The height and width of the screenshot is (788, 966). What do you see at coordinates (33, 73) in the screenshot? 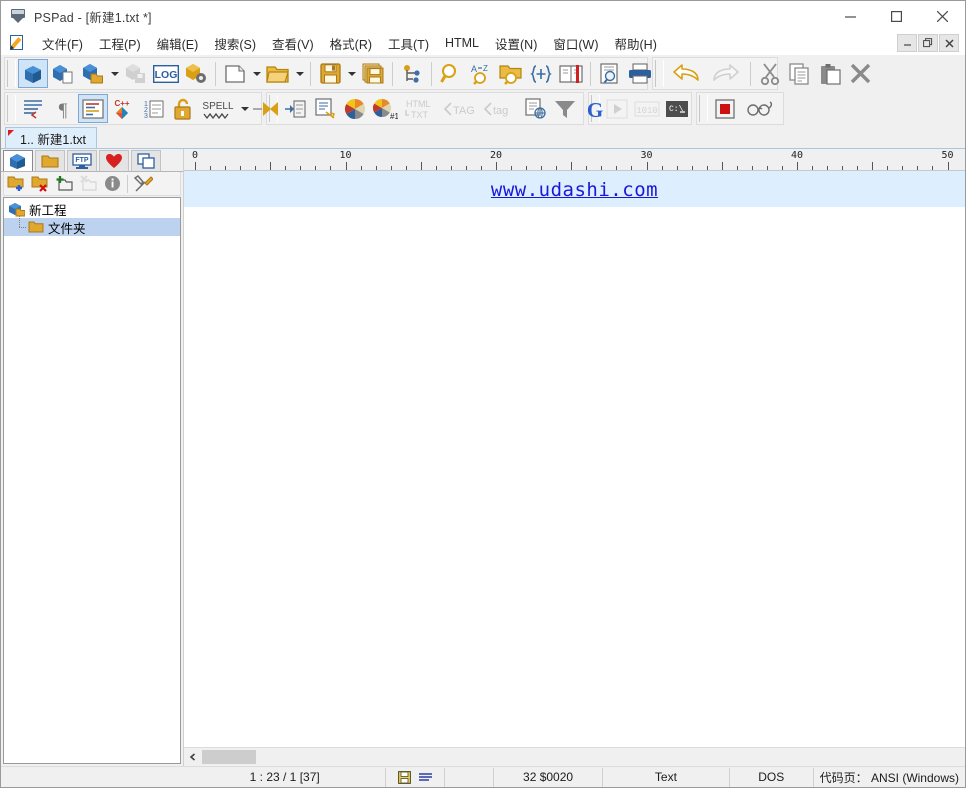
I see `project-new-button` at bounding box center [33, 73].